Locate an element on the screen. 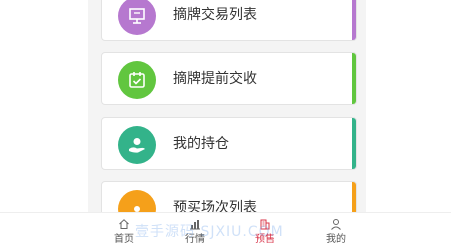  home-icon is located at coordinates (124, 224).